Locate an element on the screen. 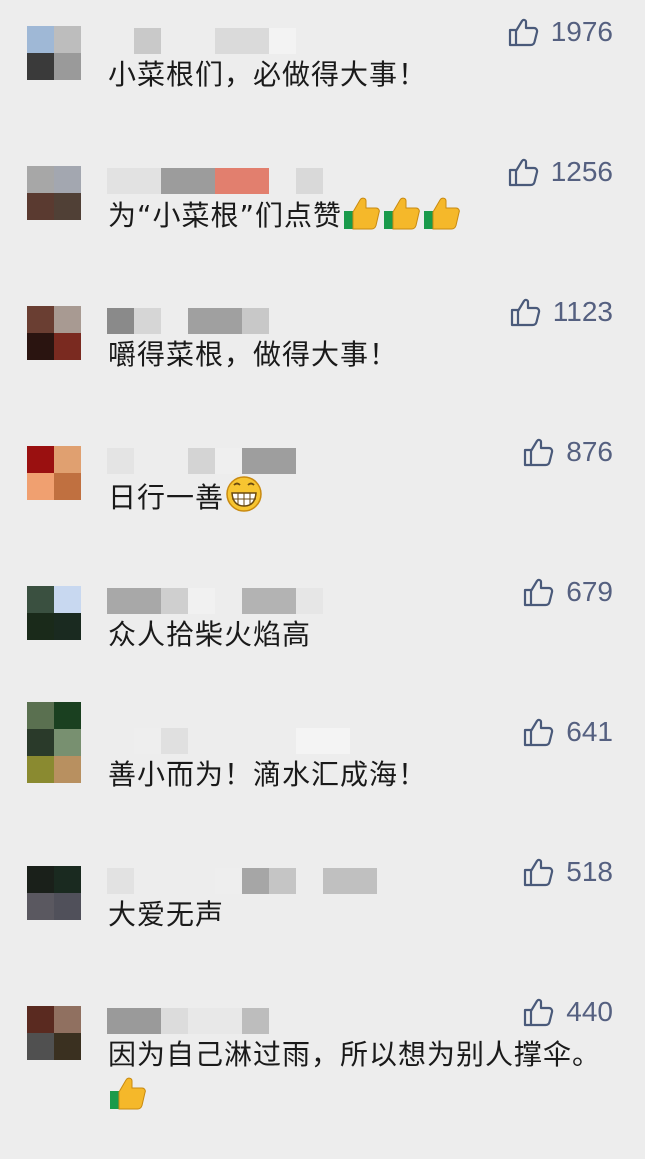 This screenshot has height=1159, width=645. comment-text: 因为自己淋过雨，所以想为别人撑伞。 is located at coordinates (363, 1078).